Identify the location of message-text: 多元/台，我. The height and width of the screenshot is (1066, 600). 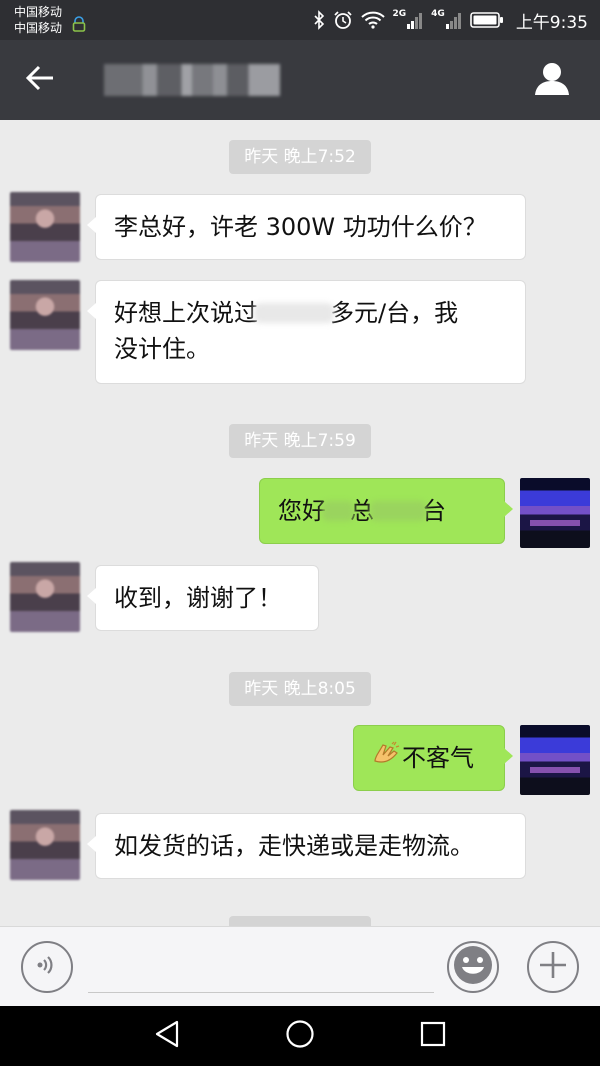
(394, 313).